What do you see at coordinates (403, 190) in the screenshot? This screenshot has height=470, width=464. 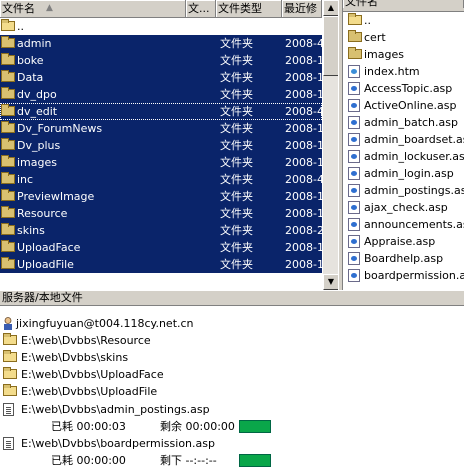 I see `remote-file-item: admin_postings.asp` at bounding box center [403, 190].